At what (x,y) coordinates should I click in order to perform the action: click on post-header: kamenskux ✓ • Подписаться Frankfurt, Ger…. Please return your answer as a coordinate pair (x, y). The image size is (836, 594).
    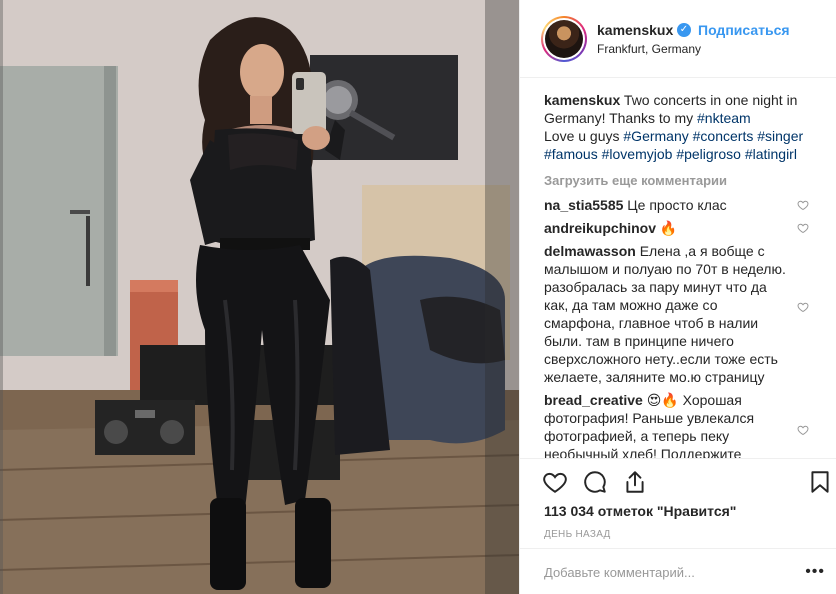
    Looking at the image, I should click on (678, 39).